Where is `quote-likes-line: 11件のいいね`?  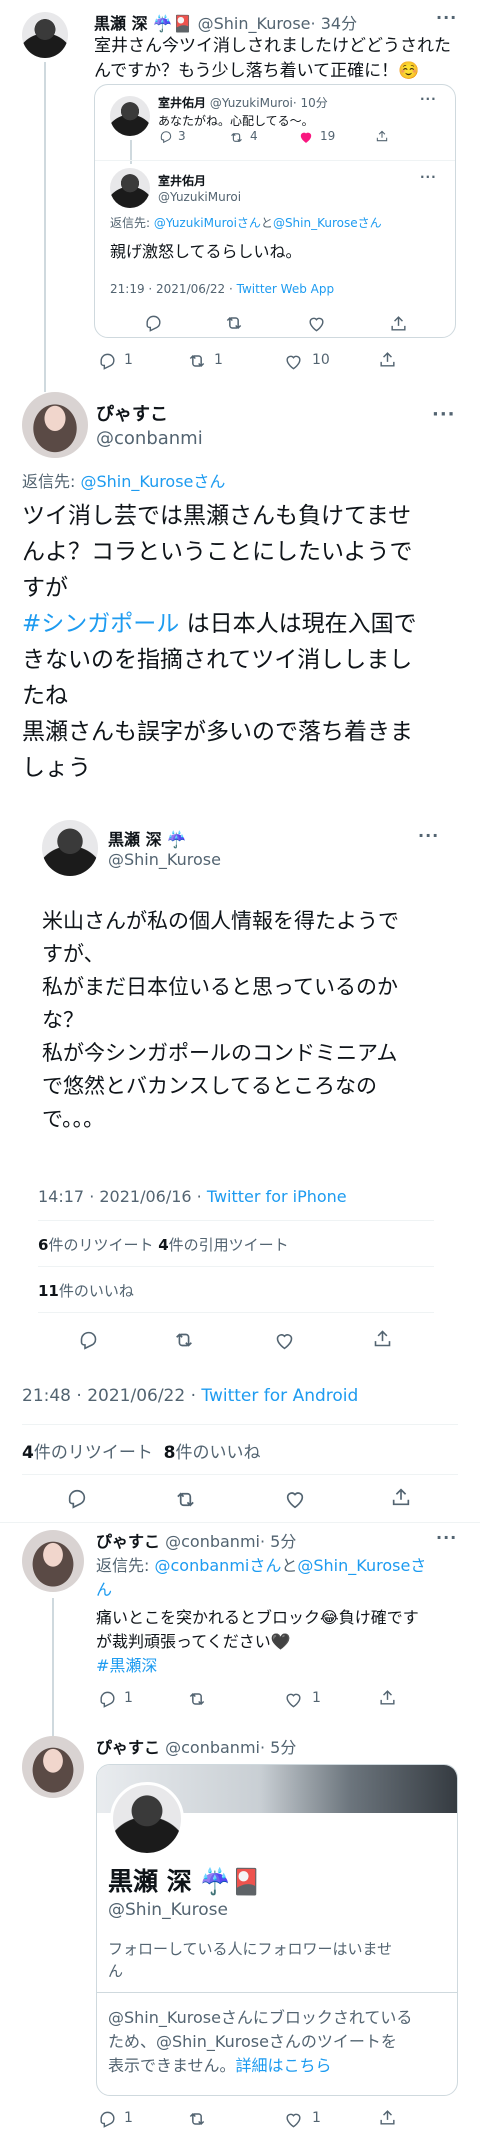 quote-likes-line: 11件のいいね is located at coordinates (86, 1290).